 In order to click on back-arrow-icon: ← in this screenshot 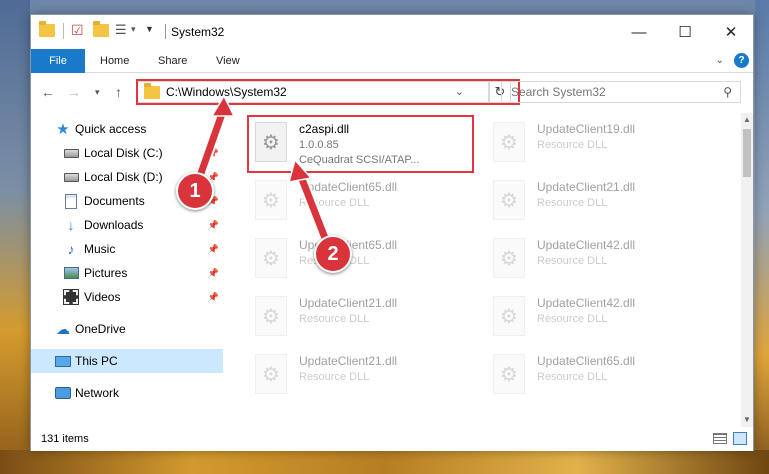, I will do `click(48, 92)`.